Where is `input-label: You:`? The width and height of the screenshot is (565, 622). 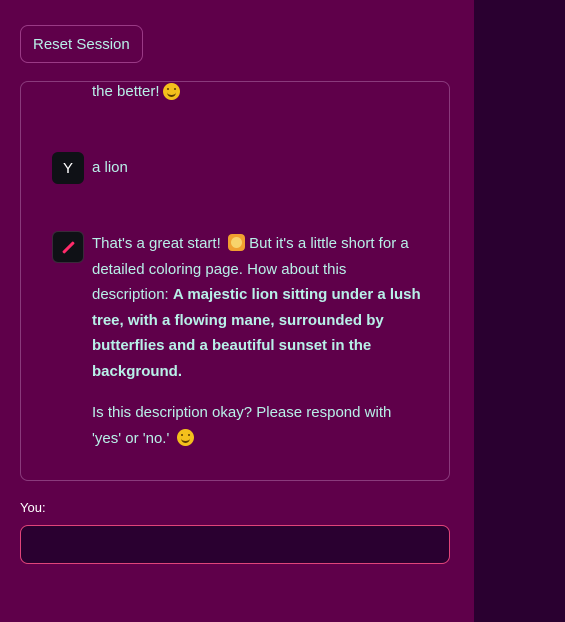 input-label: You: is located at coordinates (33, 507).